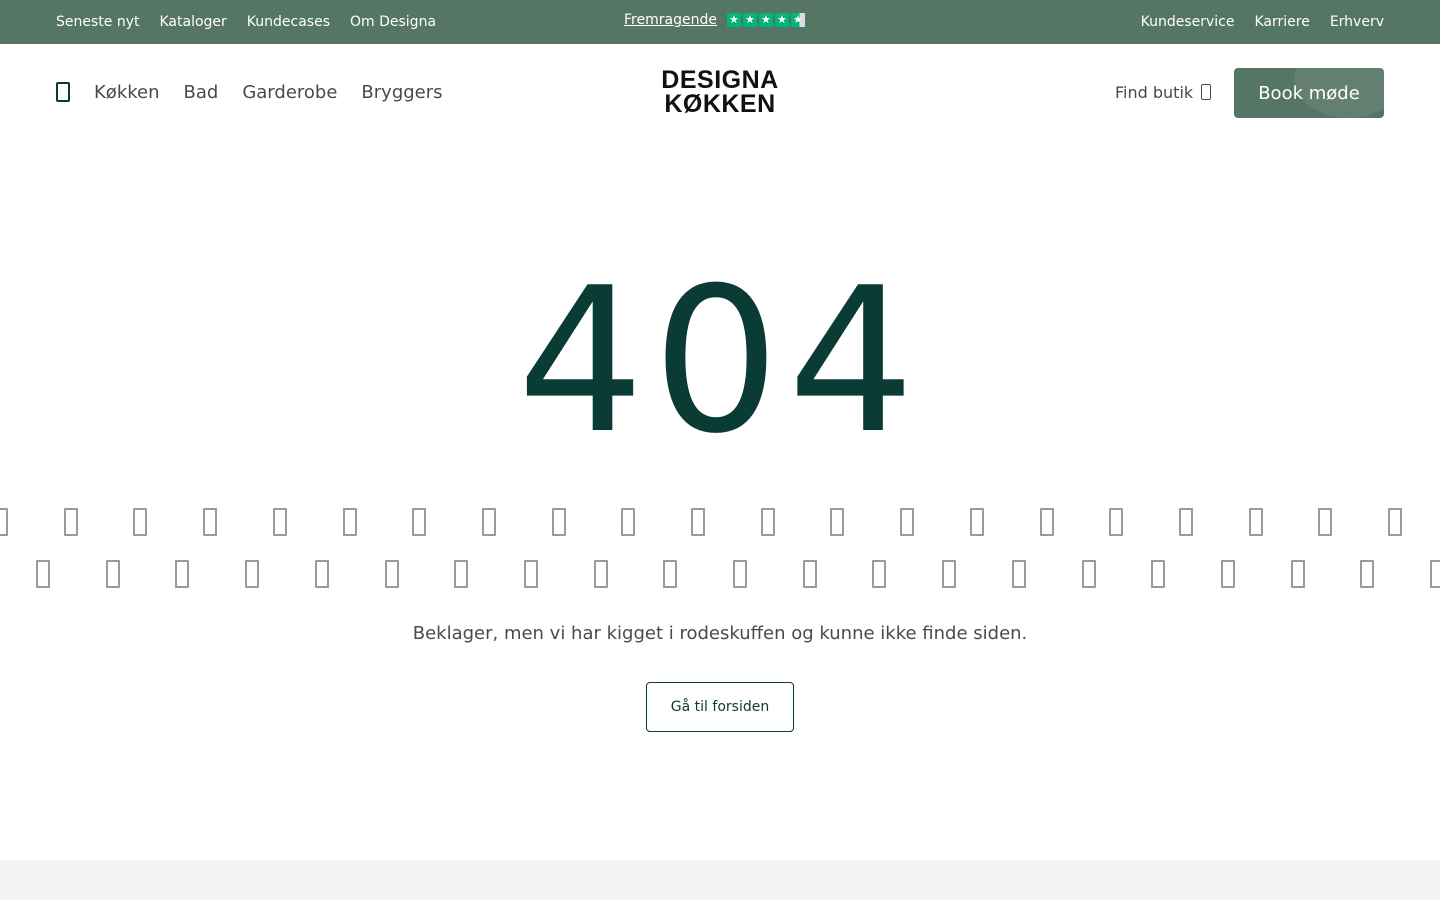 This screenshot has height=900, width=1440. Describe the element at coordinates (797, 20) in the screenshot. I see `half-star-icon: ★` at that location.